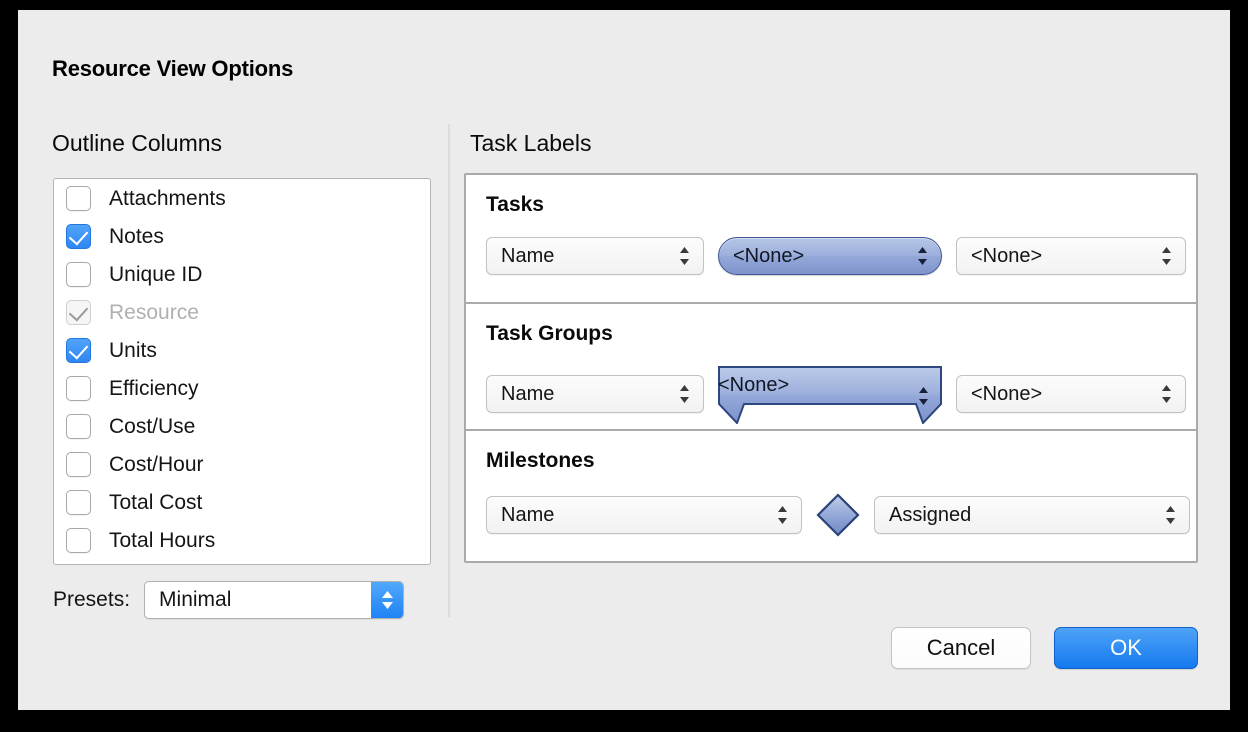 The image size is (1248, 732). What do you see at coordinates (156, 502) in the screenshot?
I see `list-item-label: Total Cost` at bounding box center [156, 502].